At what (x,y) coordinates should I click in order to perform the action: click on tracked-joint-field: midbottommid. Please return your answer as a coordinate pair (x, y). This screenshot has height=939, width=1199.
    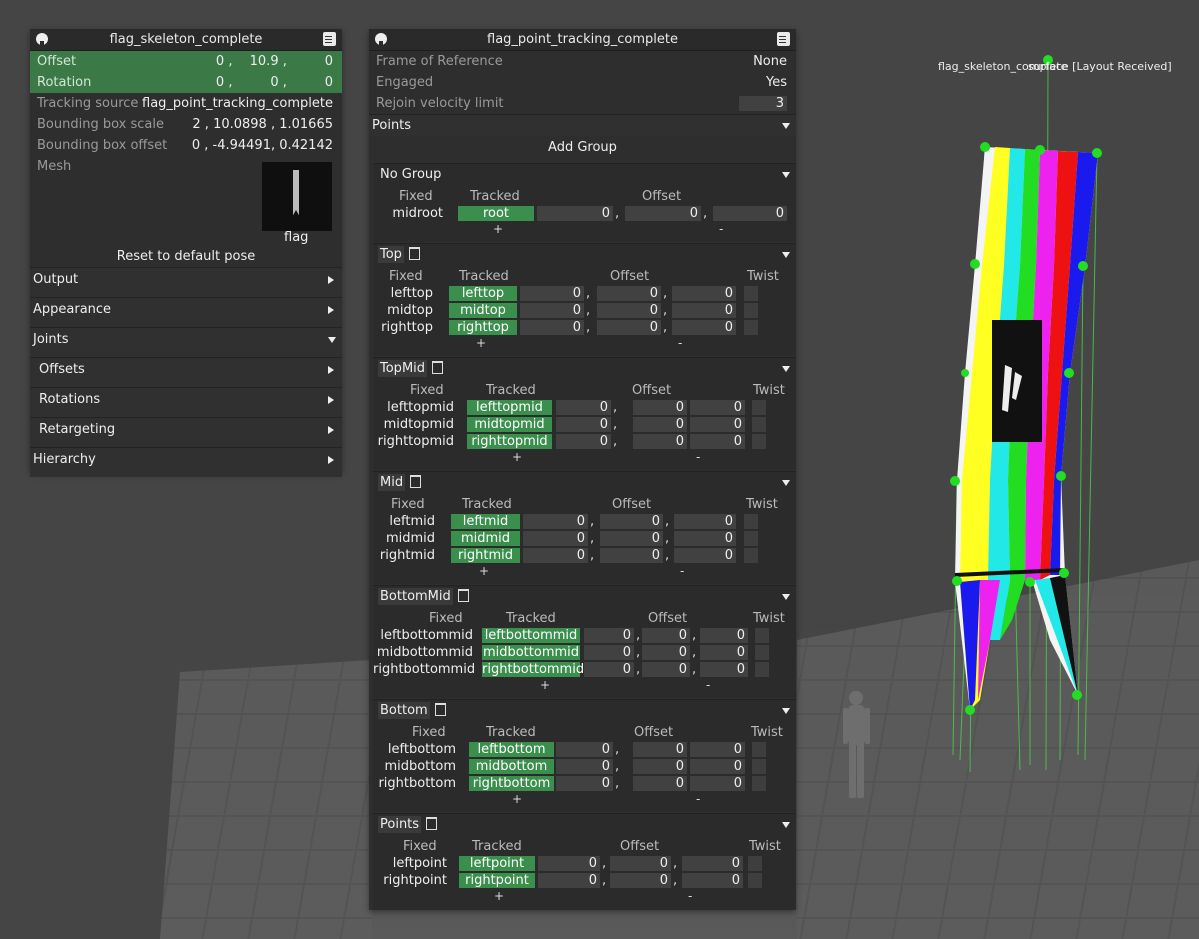
    Looking at the image, I should click on (531, 652).